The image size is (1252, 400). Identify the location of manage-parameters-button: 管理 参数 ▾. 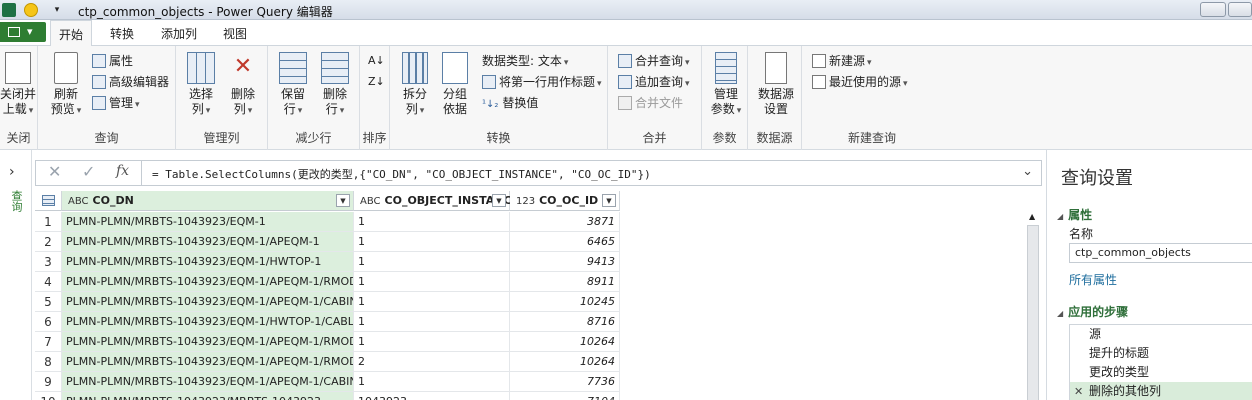
(726, 85).